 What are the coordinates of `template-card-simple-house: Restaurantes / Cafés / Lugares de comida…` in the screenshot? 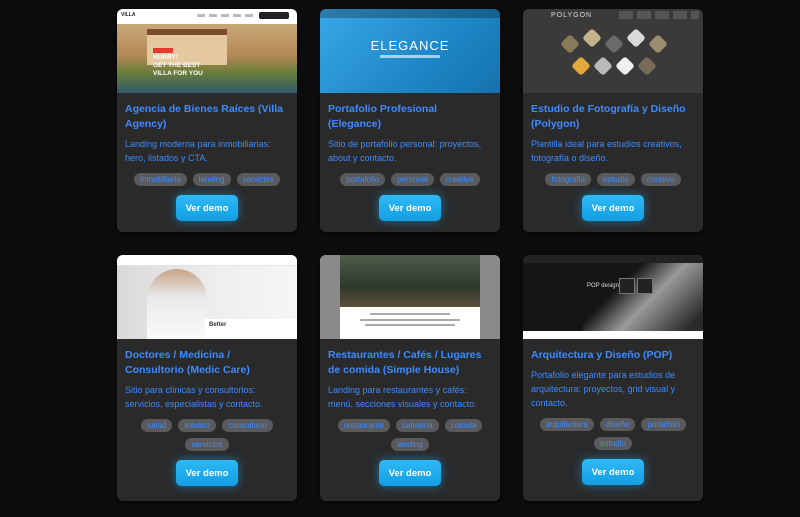 It's located at (410, 378).